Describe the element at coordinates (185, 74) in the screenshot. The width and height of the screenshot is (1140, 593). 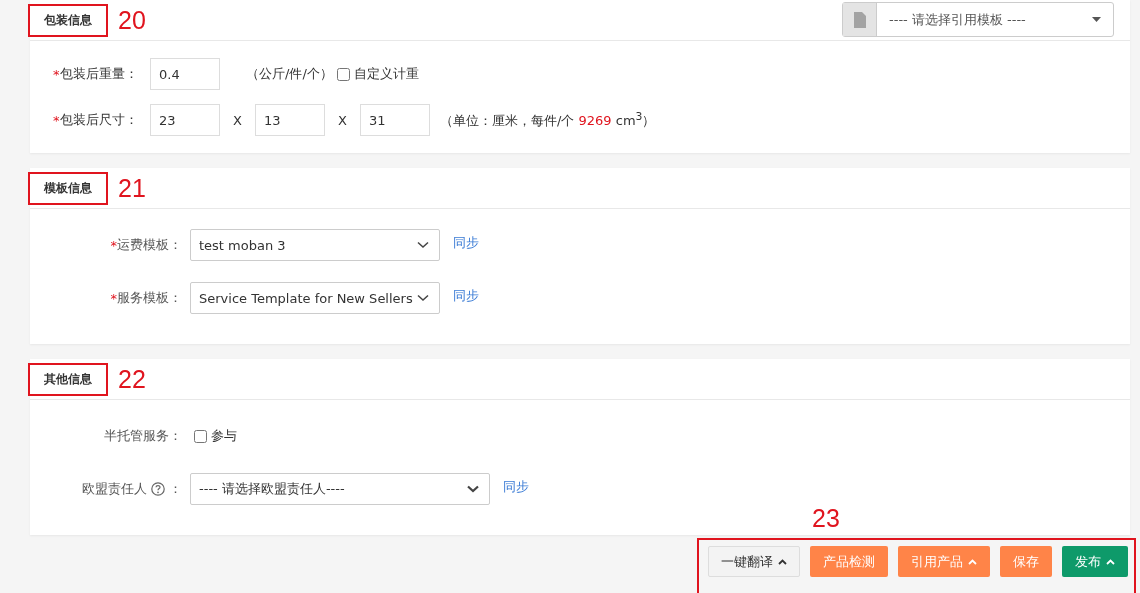
I see `weight-input: 0.4` at that location.